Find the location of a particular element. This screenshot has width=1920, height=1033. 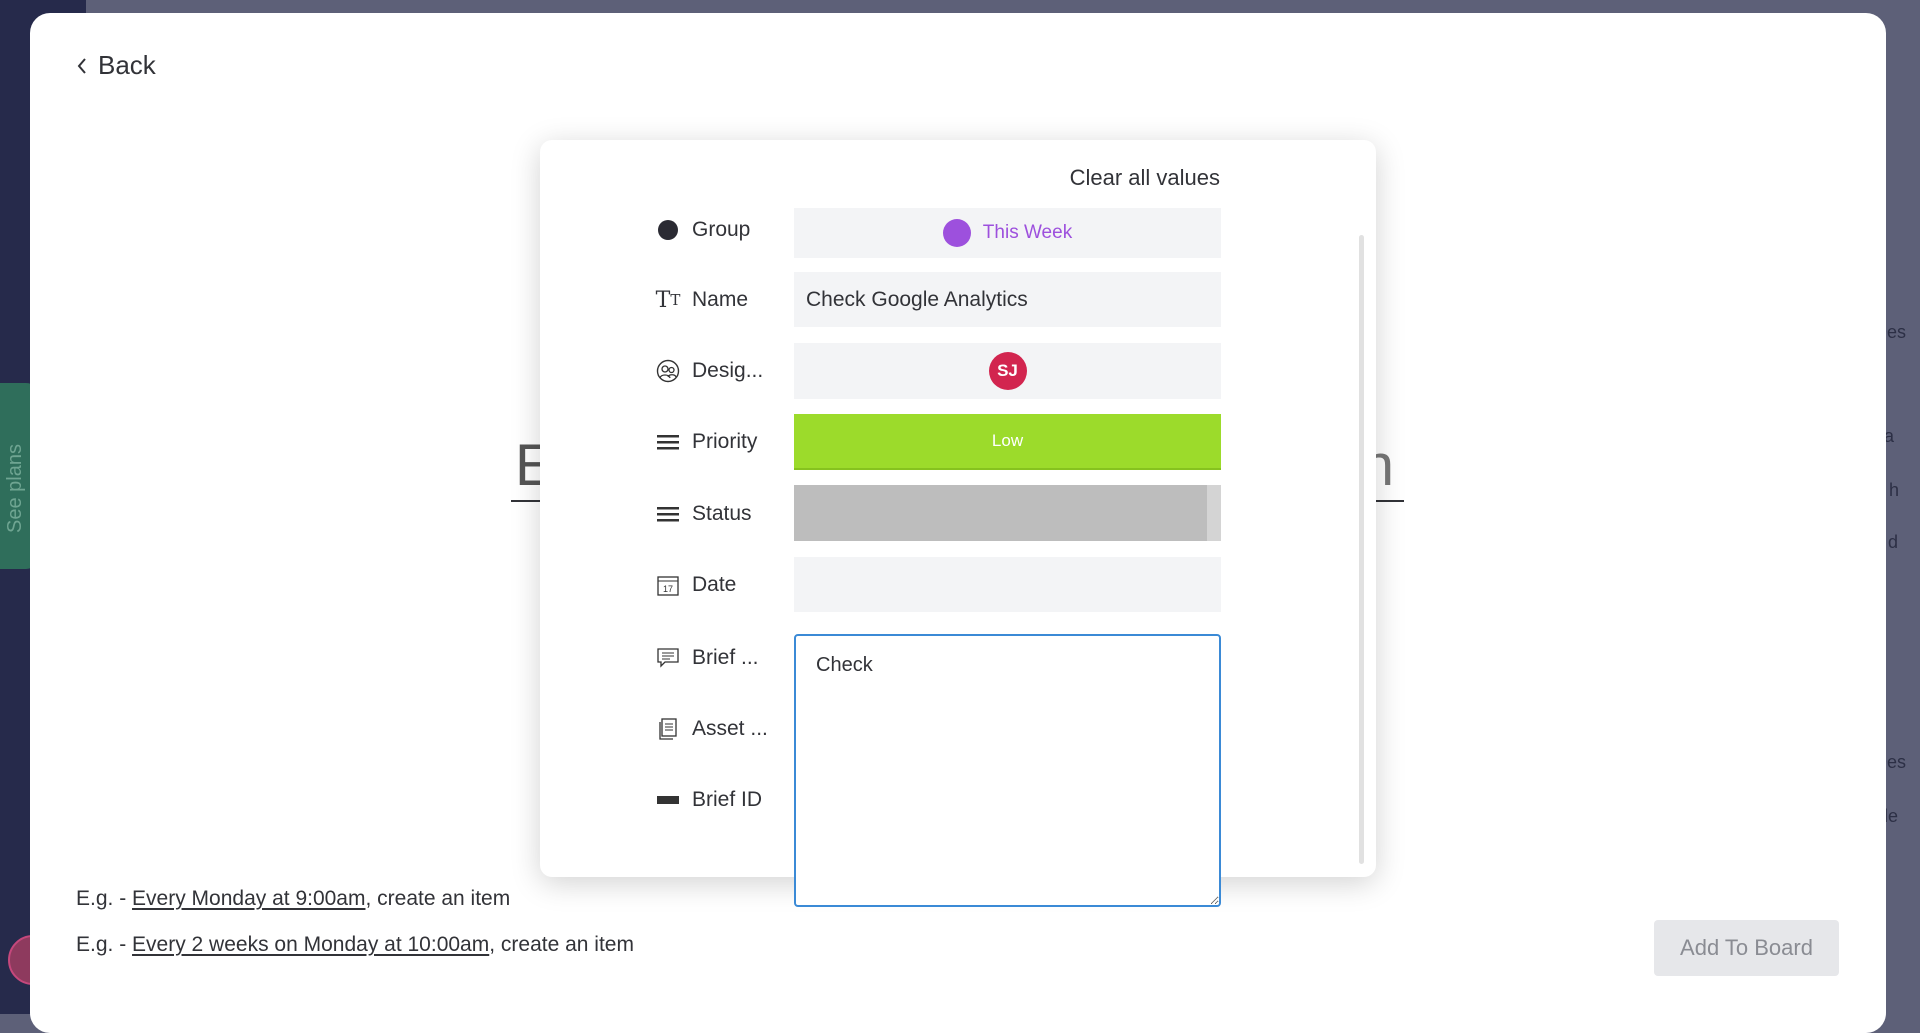

group-color-dot is located at coordinates (956, 233).